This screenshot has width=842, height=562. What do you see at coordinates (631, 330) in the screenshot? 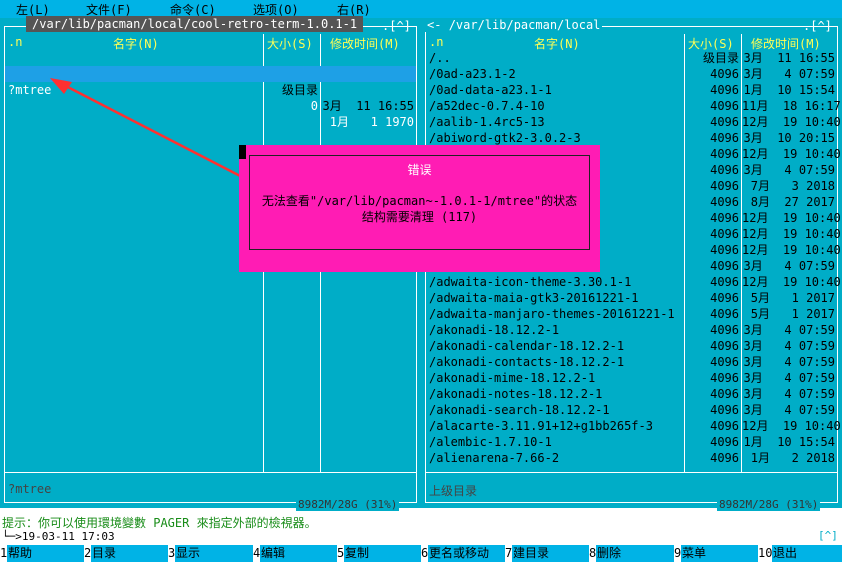
I see `file-row: /akonadi-18.12.2-1 4096 3月 4 07:59` at bounding box center [631, 330].